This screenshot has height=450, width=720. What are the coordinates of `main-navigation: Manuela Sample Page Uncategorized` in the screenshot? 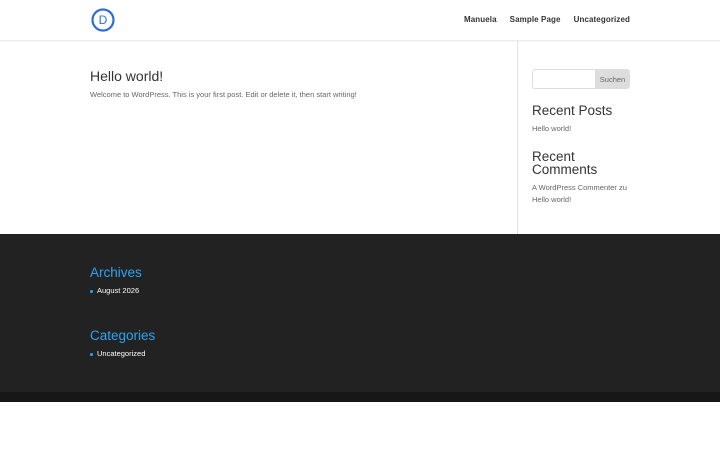 It's located at (547, 19).